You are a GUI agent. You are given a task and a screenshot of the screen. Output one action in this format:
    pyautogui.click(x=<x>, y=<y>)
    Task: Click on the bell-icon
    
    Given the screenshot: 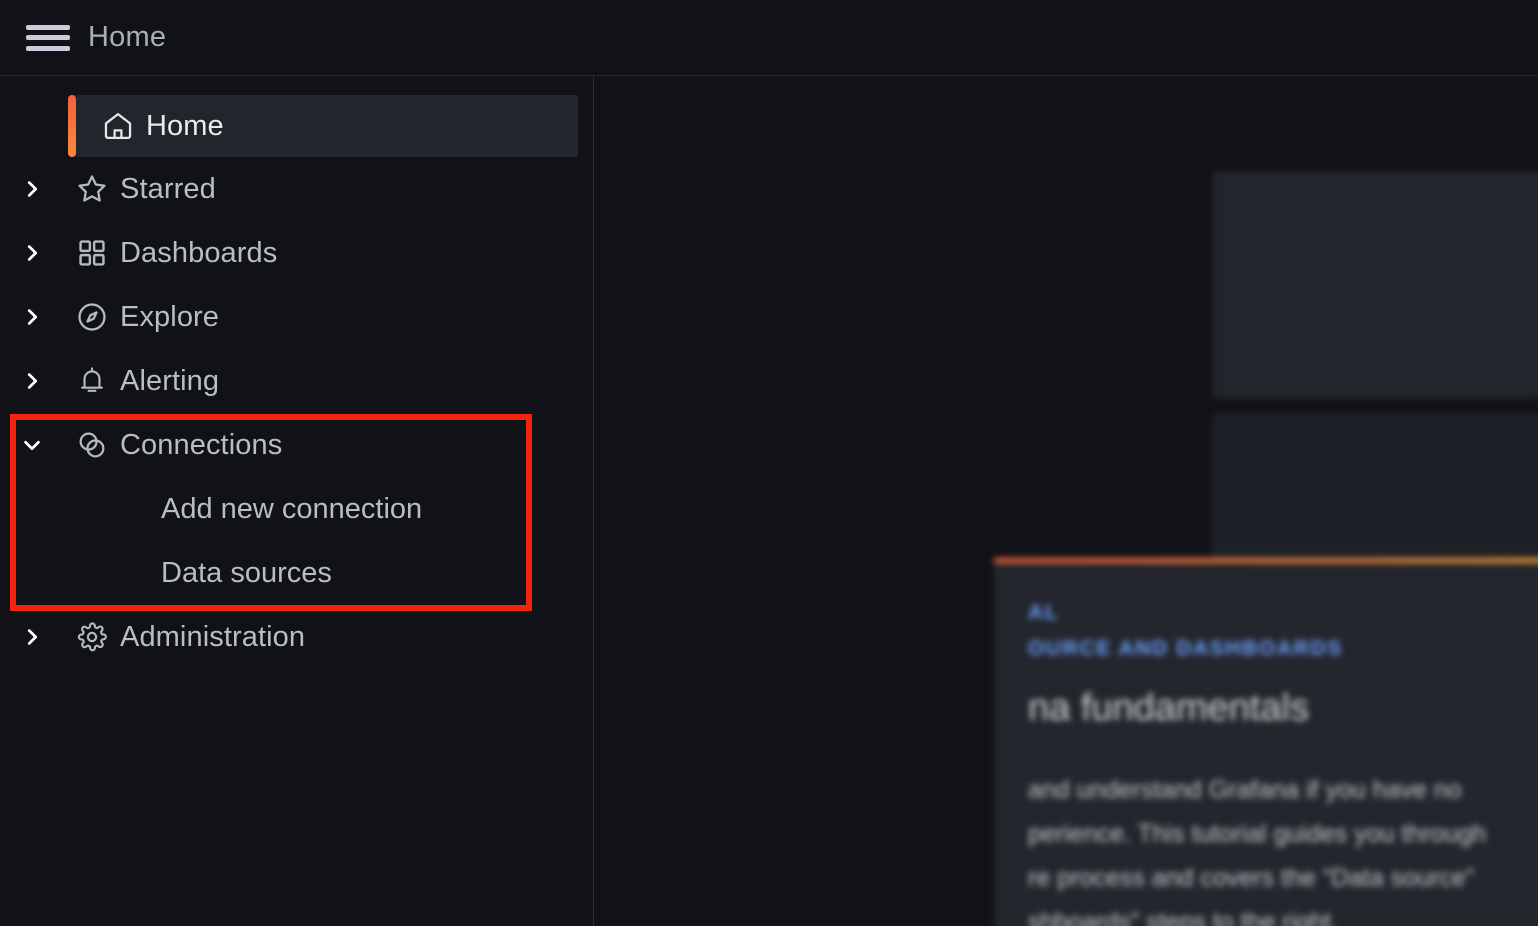 What is the action you would take?
    pyautogui.click(x=92, y=381)
    